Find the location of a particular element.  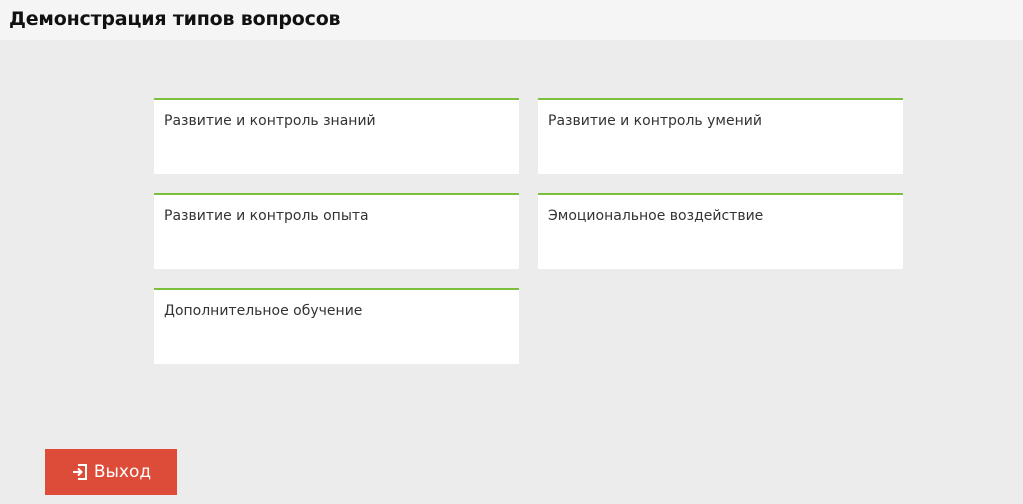

exit-button-label: Выход is located at coordinates (122, 472).